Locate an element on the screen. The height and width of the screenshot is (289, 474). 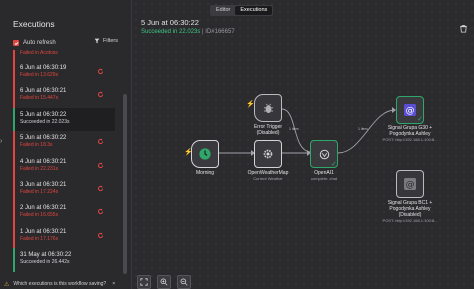
collapse-sidebar-icon: › is located at coordinates (4, 143).